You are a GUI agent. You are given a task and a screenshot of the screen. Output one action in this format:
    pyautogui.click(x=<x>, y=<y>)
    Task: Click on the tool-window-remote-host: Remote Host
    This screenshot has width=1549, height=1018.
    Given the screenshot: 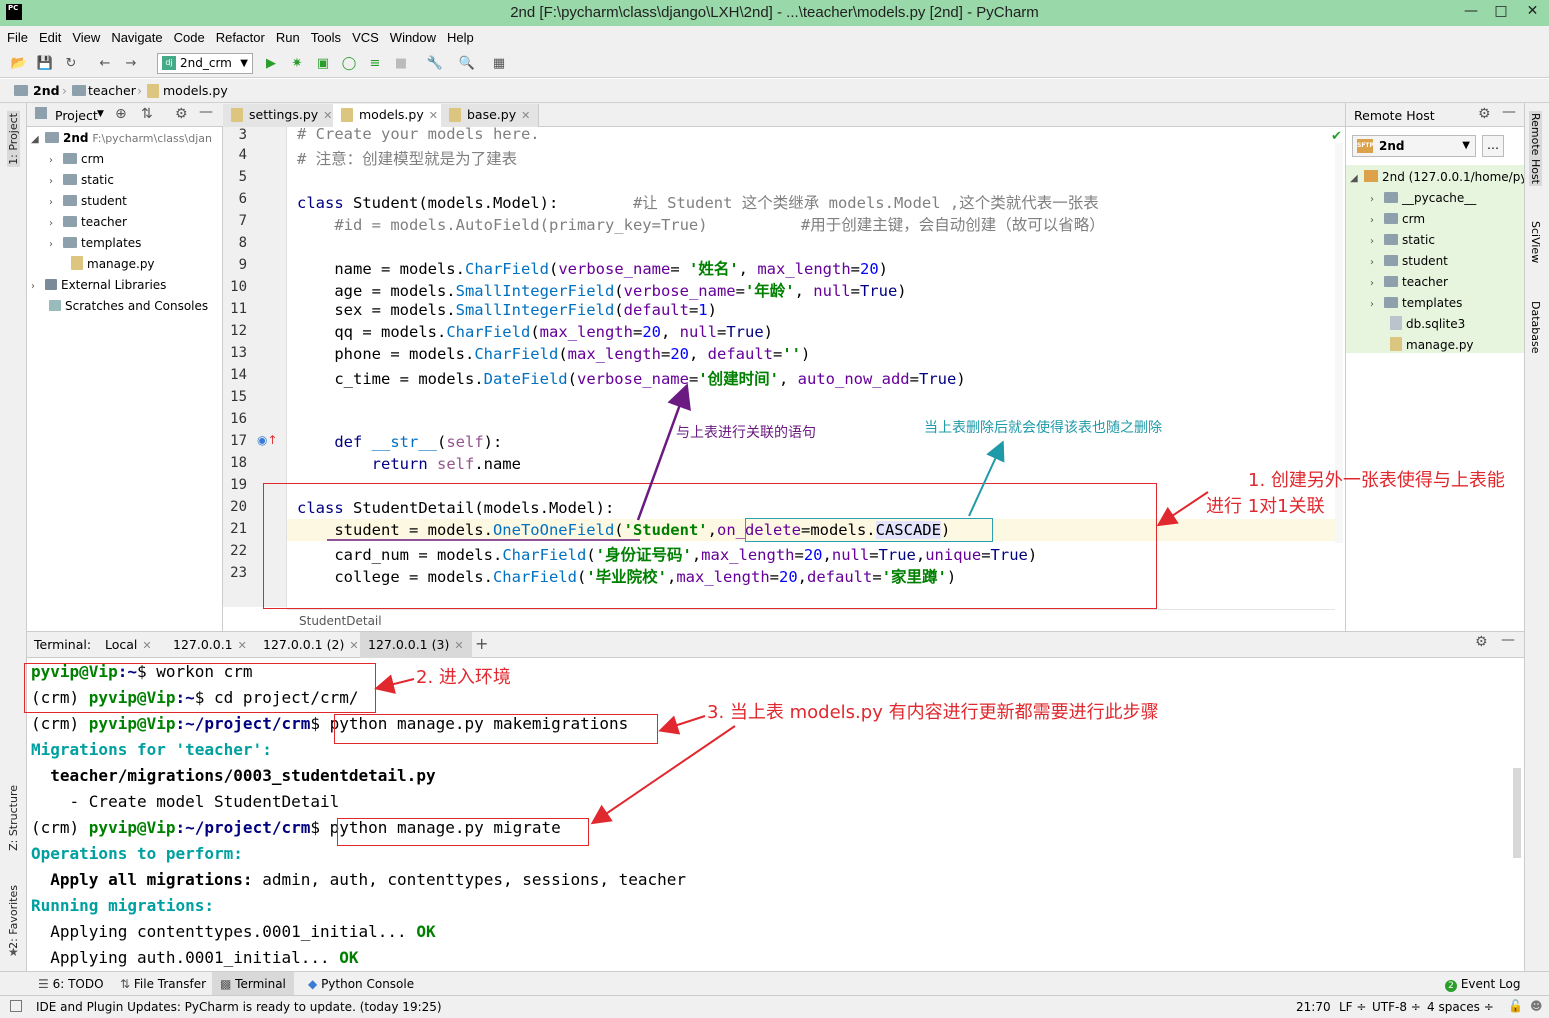 What is the action you would take?
    pyautogui.click(x=1535, y=148)
    